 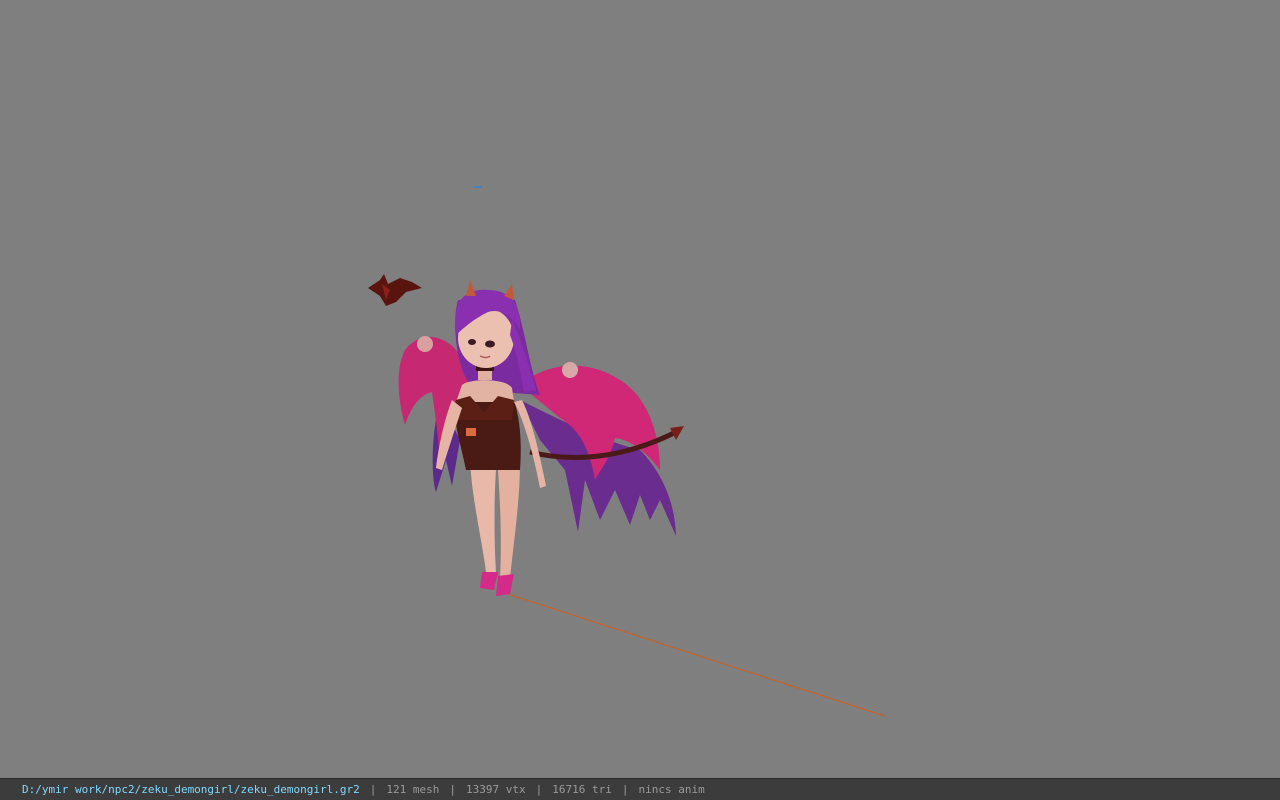 I want to click on axis-line, so click(x=695, y=654).